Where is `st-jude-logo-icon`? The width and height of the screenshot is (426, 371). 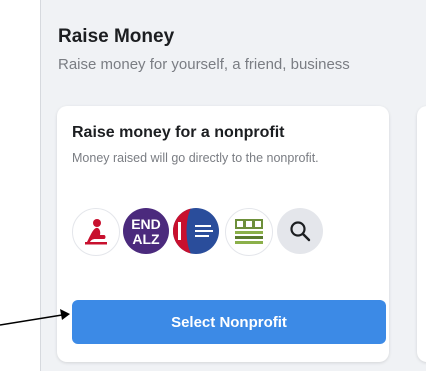 st-jude-logo-icon is located at coordinates (96, 232).